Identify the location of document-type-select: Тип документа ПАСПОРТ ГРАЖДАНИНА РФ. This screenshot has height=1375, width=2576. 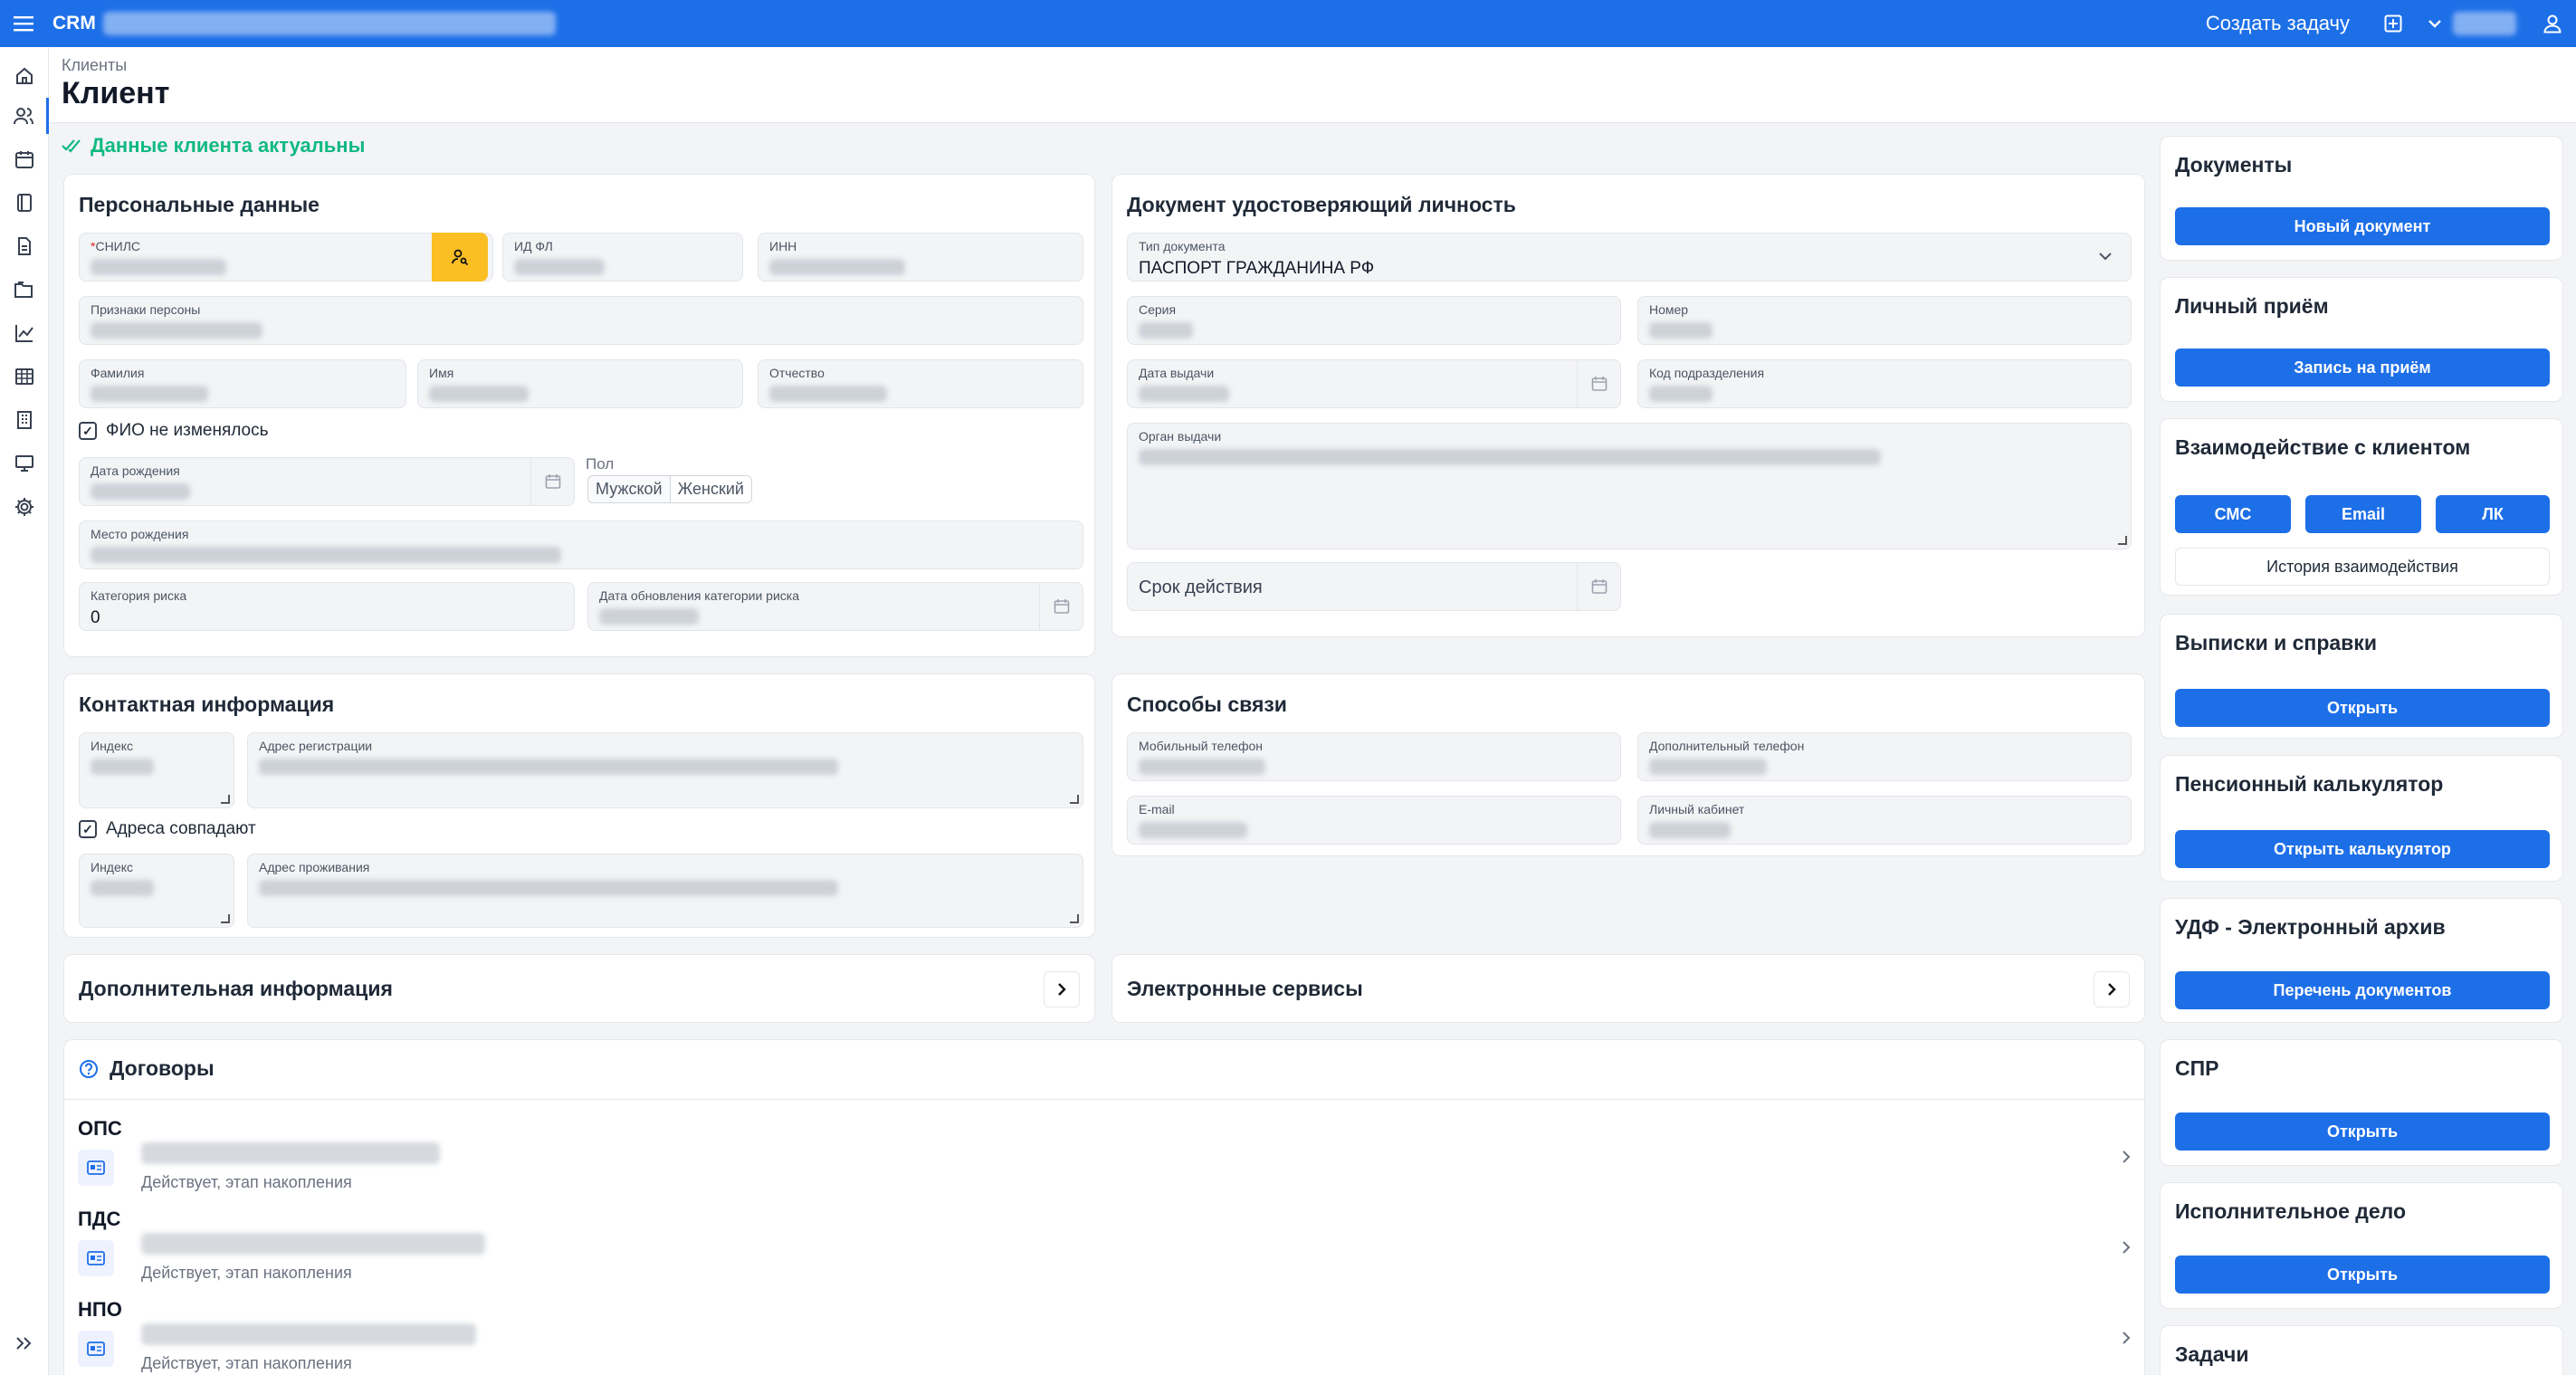
(1629, 257).